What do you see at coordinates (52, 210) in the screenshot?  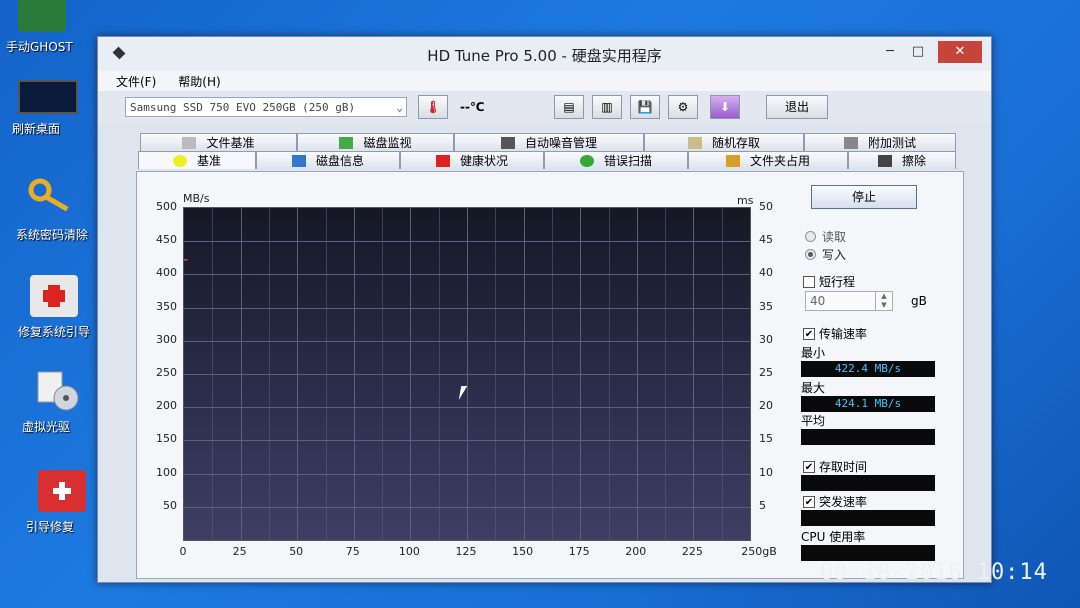 I see `desktop-icon-password-clear: 系统密码清除` at bounding box center [52, 210].